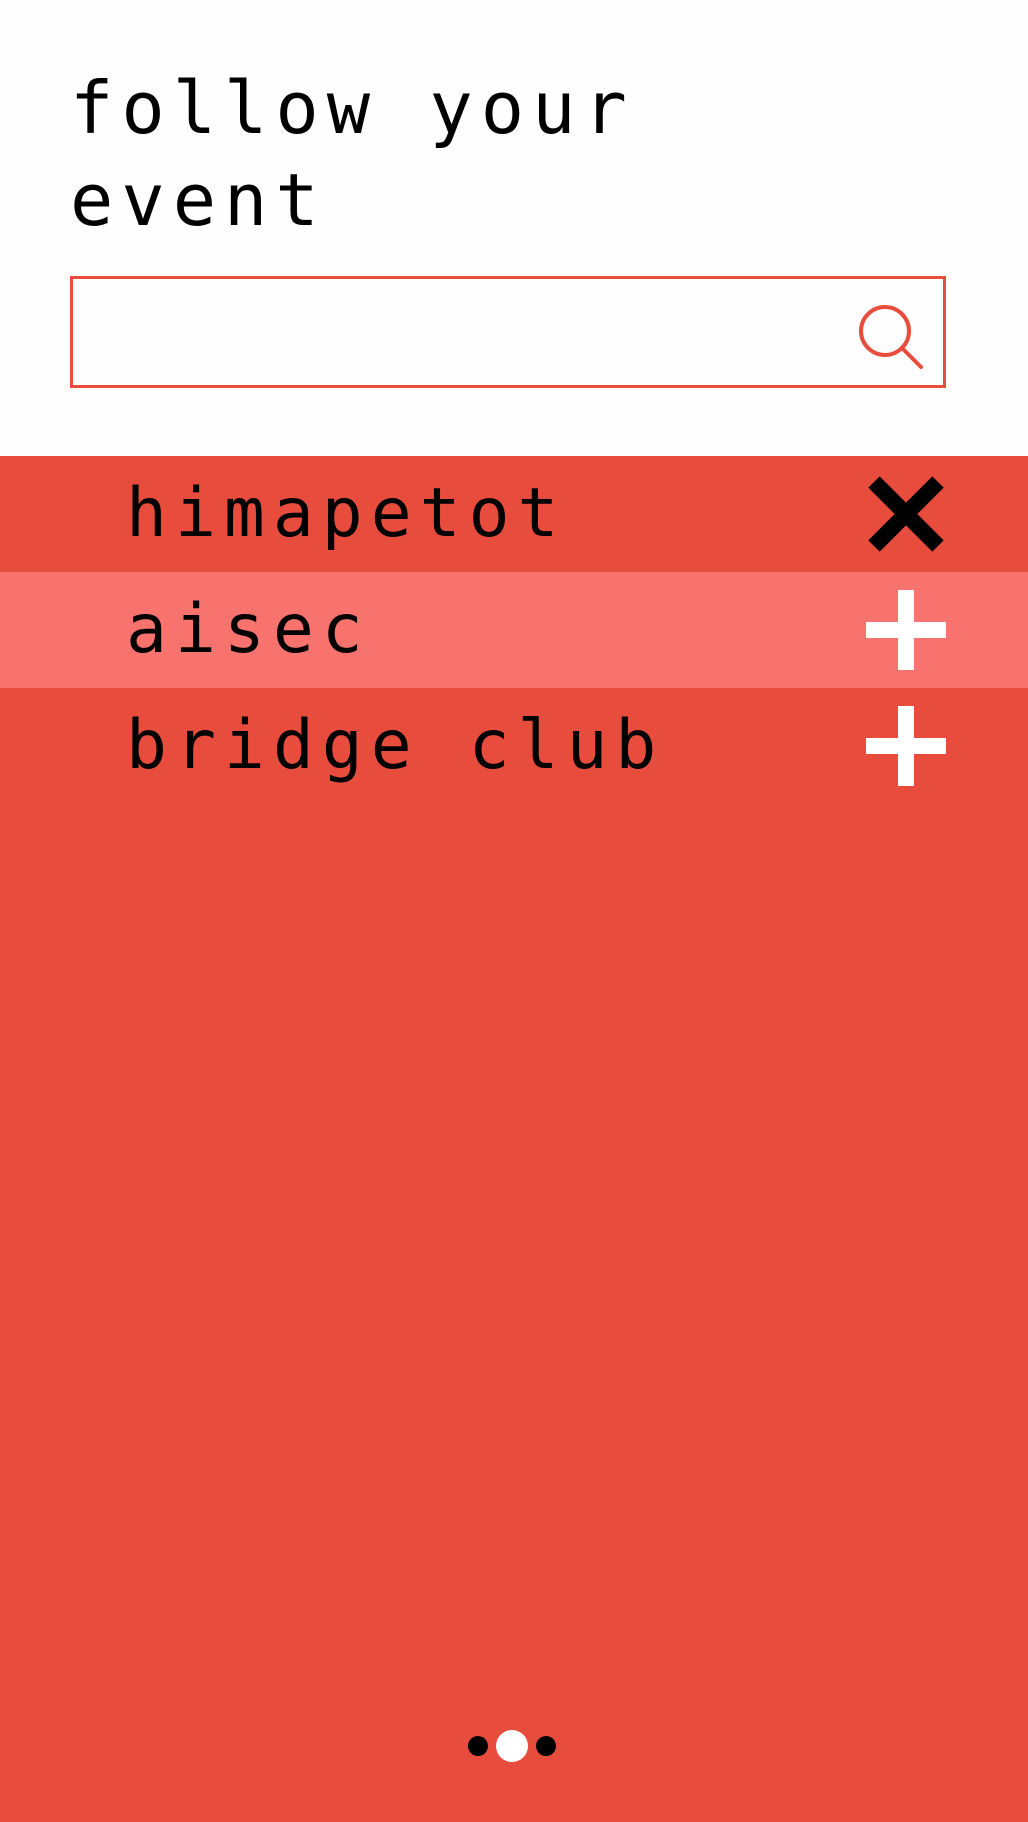  What do you see at coordinates (471, 333) in the screenshot?
I see `search-input` at bounding box center [471, 333].